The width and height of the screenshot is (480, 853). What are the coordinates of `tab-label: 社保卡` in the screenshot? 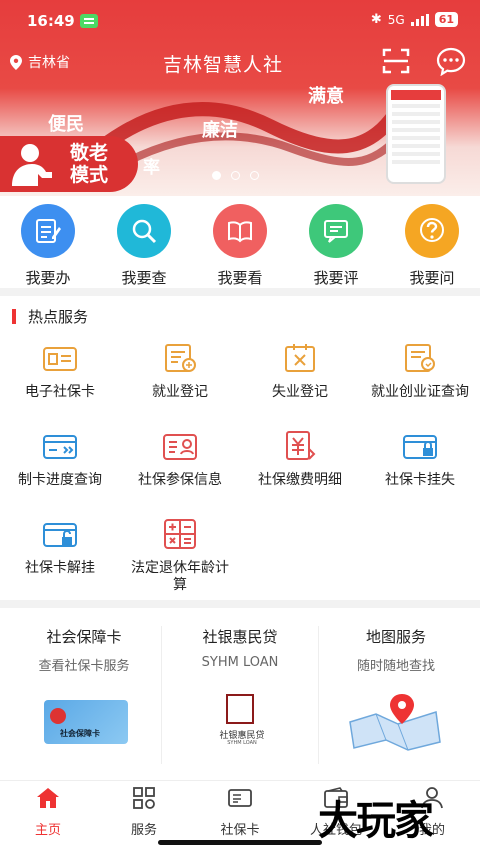 It's located at (240, 830).